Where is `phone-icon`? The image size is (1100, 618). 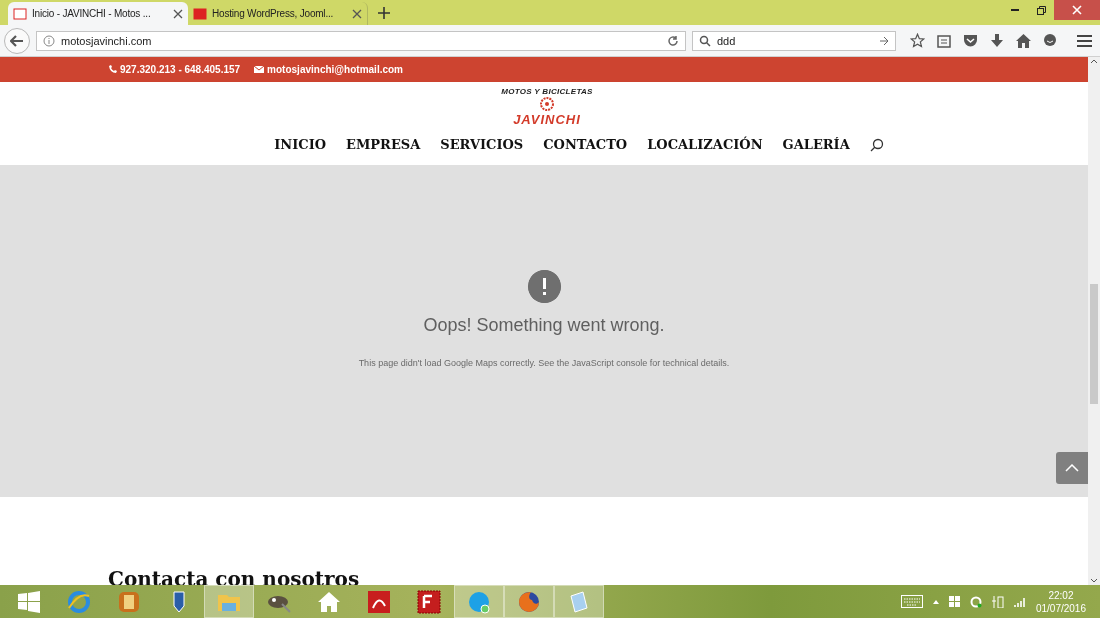 phone-icon is located at coordinates (112, 69).